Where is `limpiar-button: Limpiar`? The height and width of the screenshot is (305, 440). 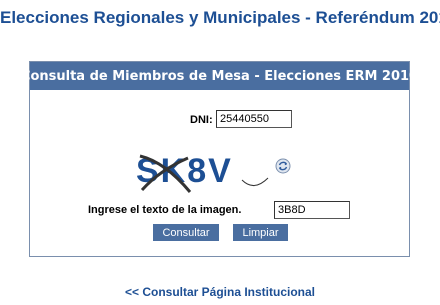 limpiar-button: Limpiar is located at coordinates (260, 232).